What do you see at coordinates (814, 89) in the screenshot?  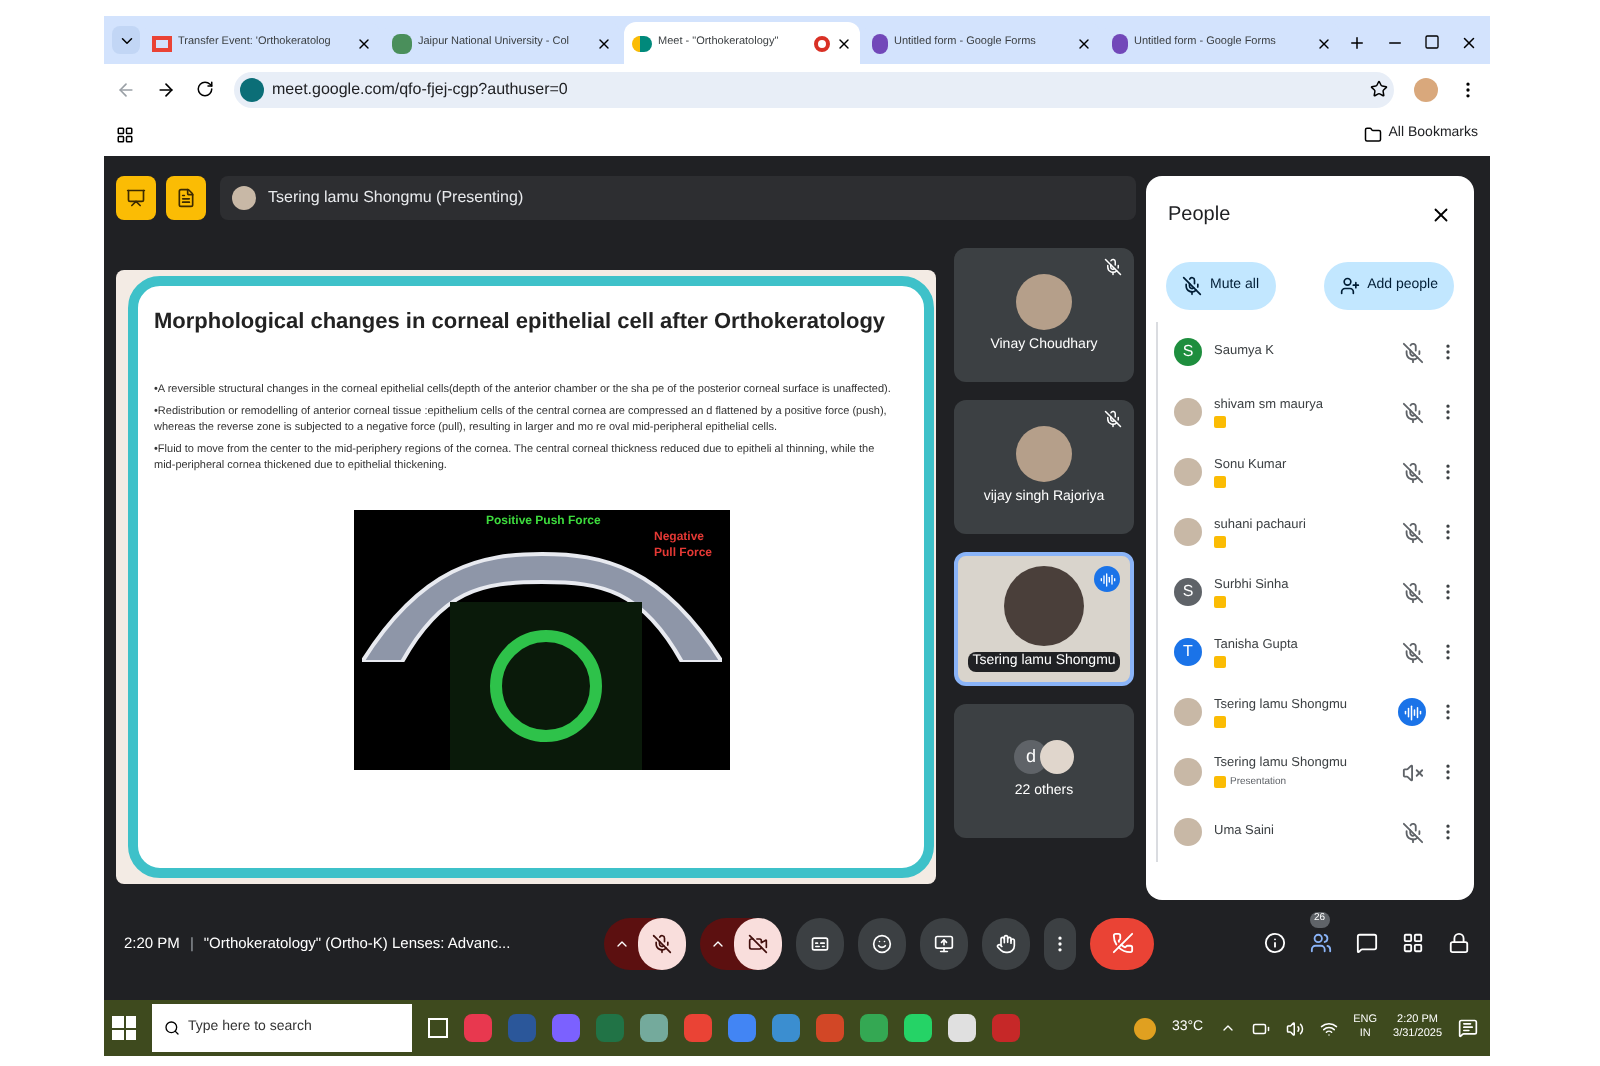 I see `address-bar: meet.google.com/qfo-fjej-cgp?authuser=0` at bounding box center [814, 89].